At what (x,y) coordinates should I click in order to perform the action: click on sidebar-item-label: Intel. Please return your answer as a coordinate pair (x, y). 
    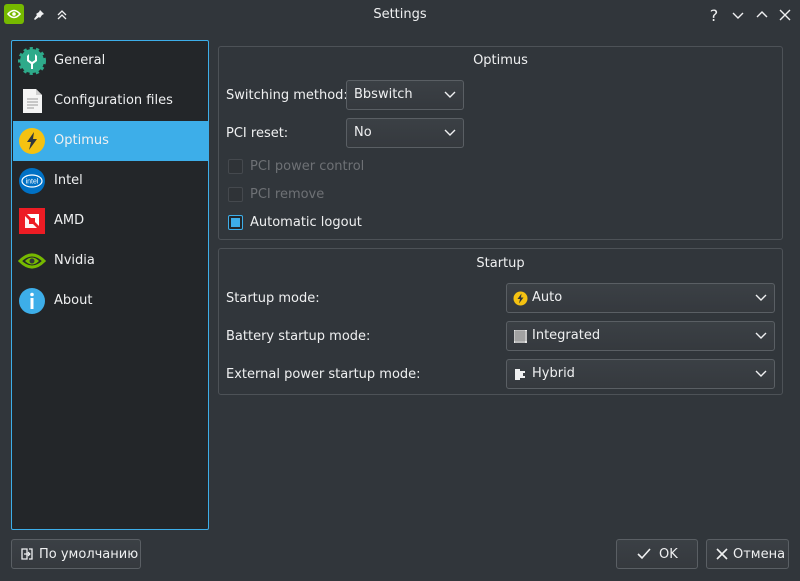
    Looking at the image, I should click on (68, 180).